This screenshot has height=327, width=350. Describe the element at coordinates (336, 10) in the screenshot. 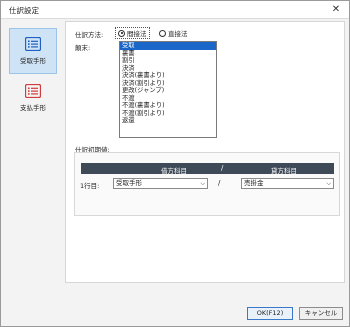

I see `close-icon: ✕` at that location.